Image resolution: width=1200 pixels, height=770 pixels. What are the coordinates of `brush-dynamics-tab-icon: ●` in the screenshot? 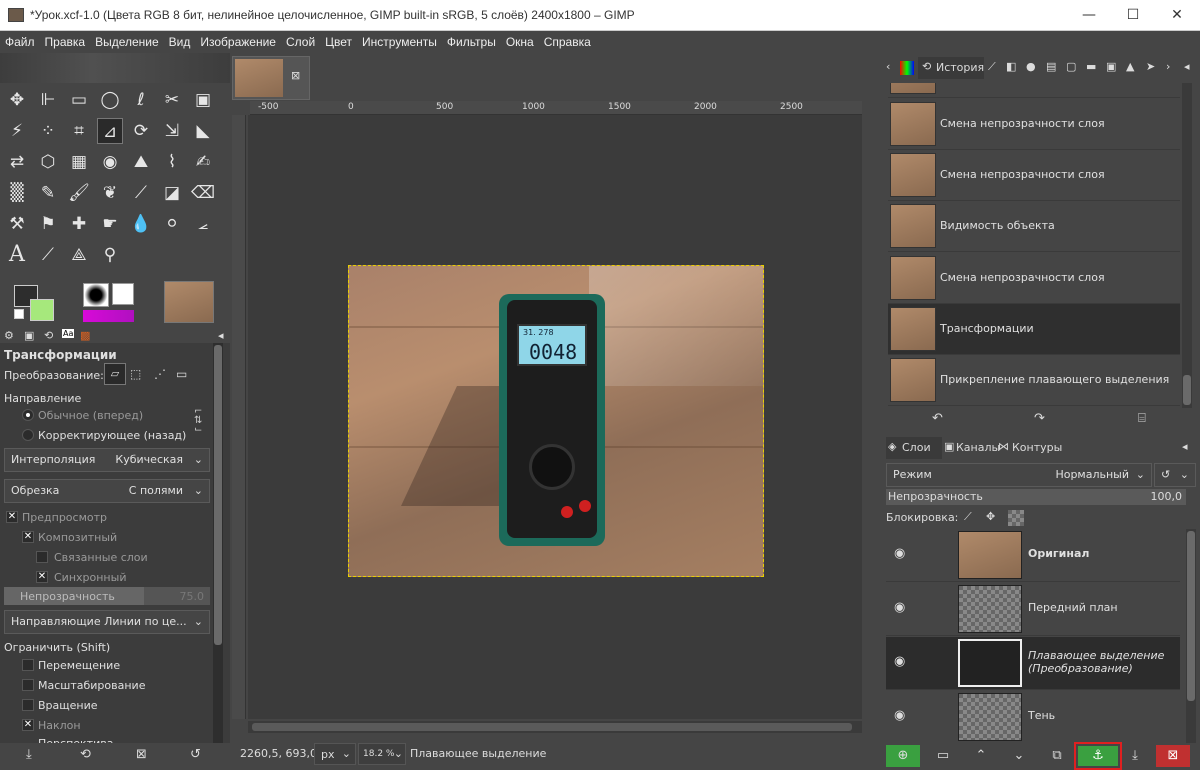 It's located at (1031, 66).